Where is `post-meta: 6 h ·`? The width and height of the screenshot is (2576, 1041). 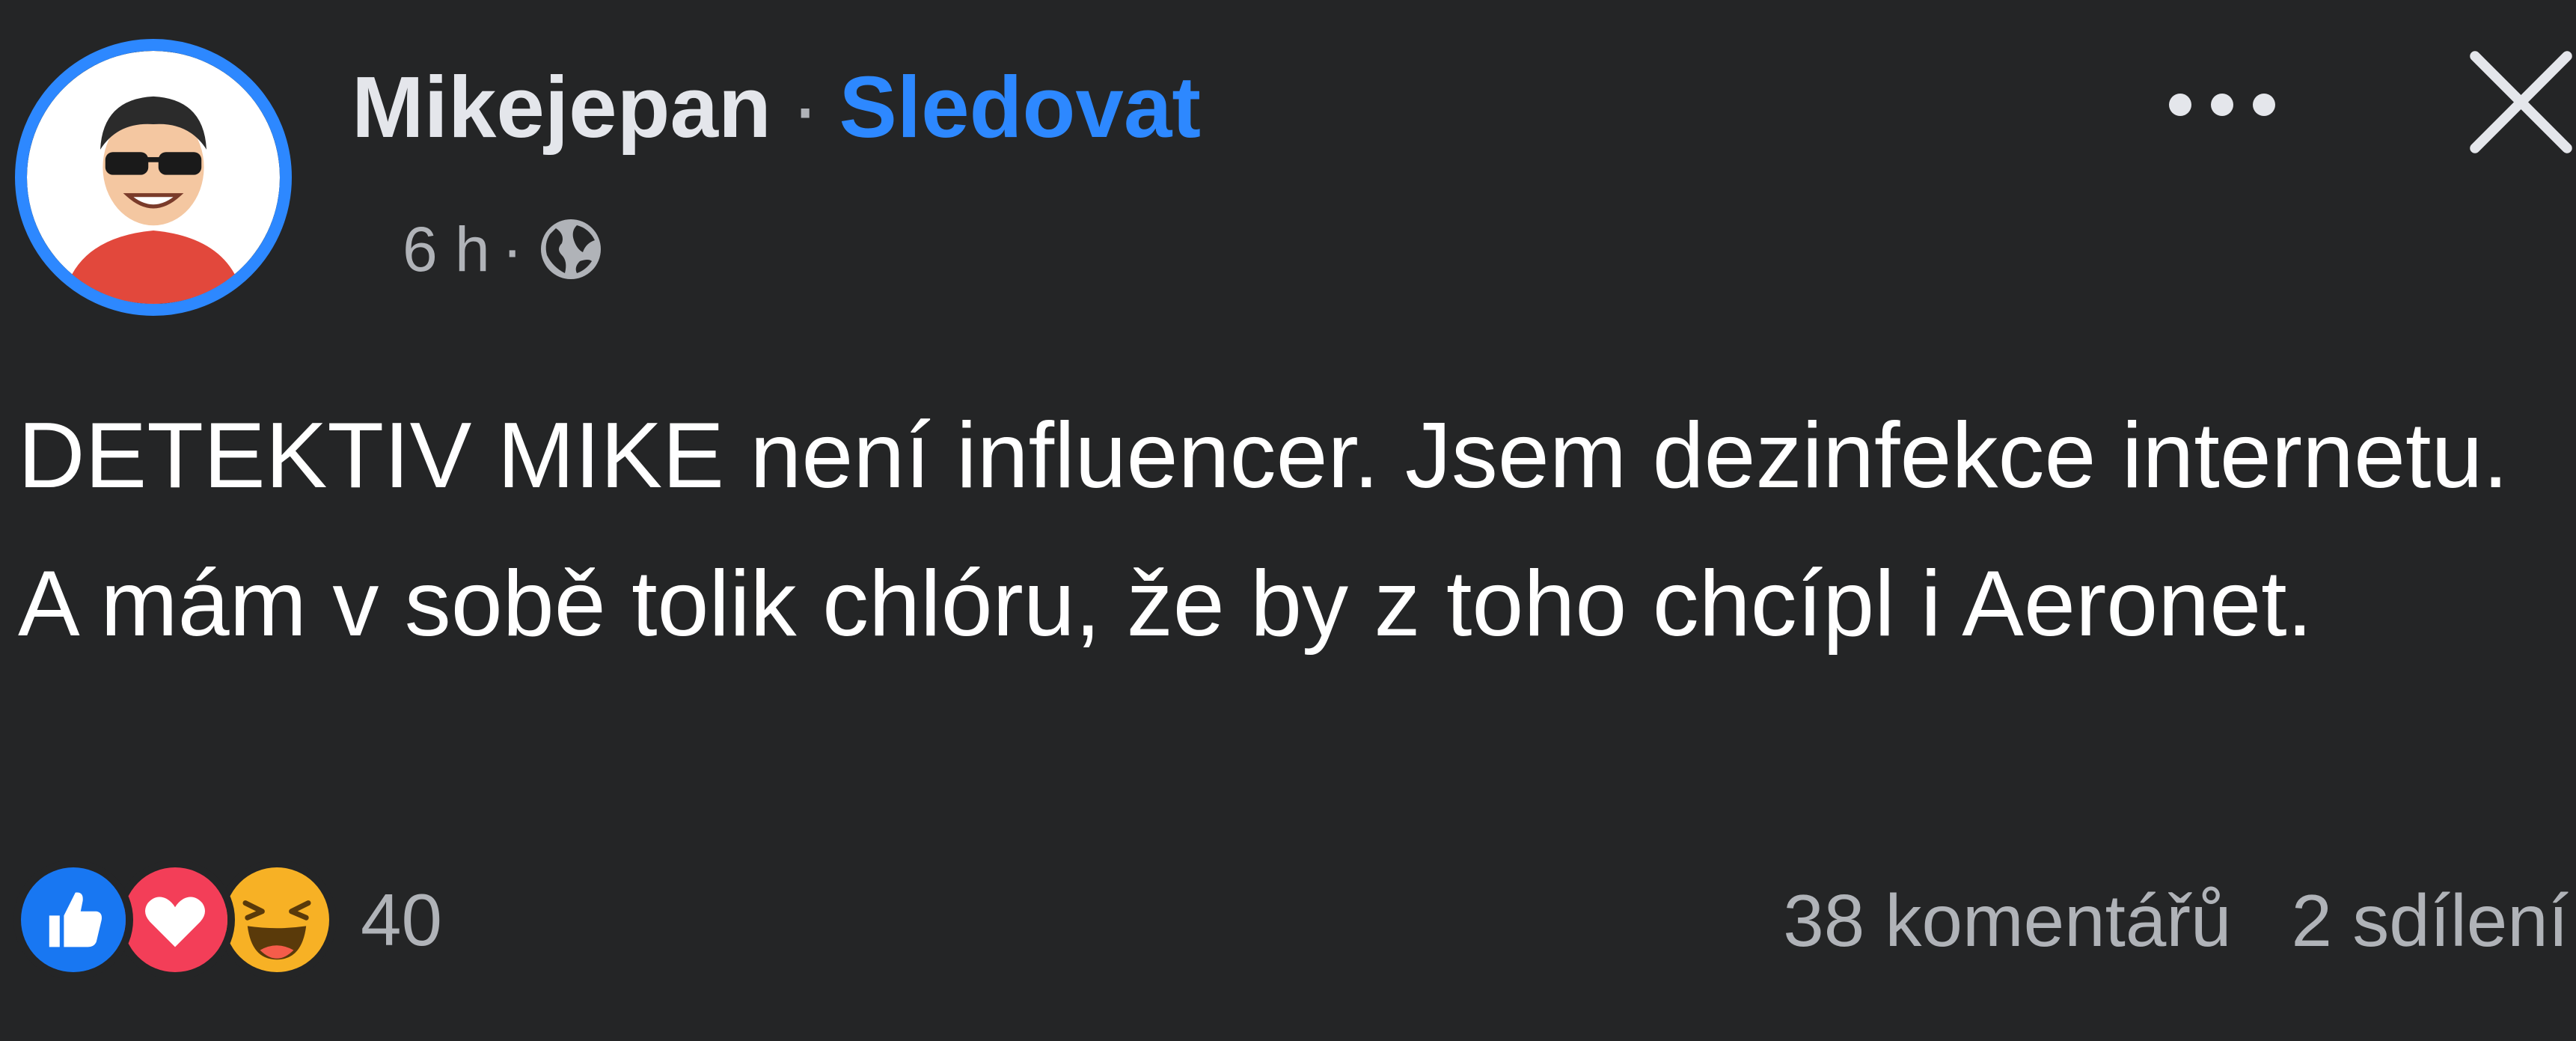
post-meta: 6 h · is located at coordinates (505, 249).